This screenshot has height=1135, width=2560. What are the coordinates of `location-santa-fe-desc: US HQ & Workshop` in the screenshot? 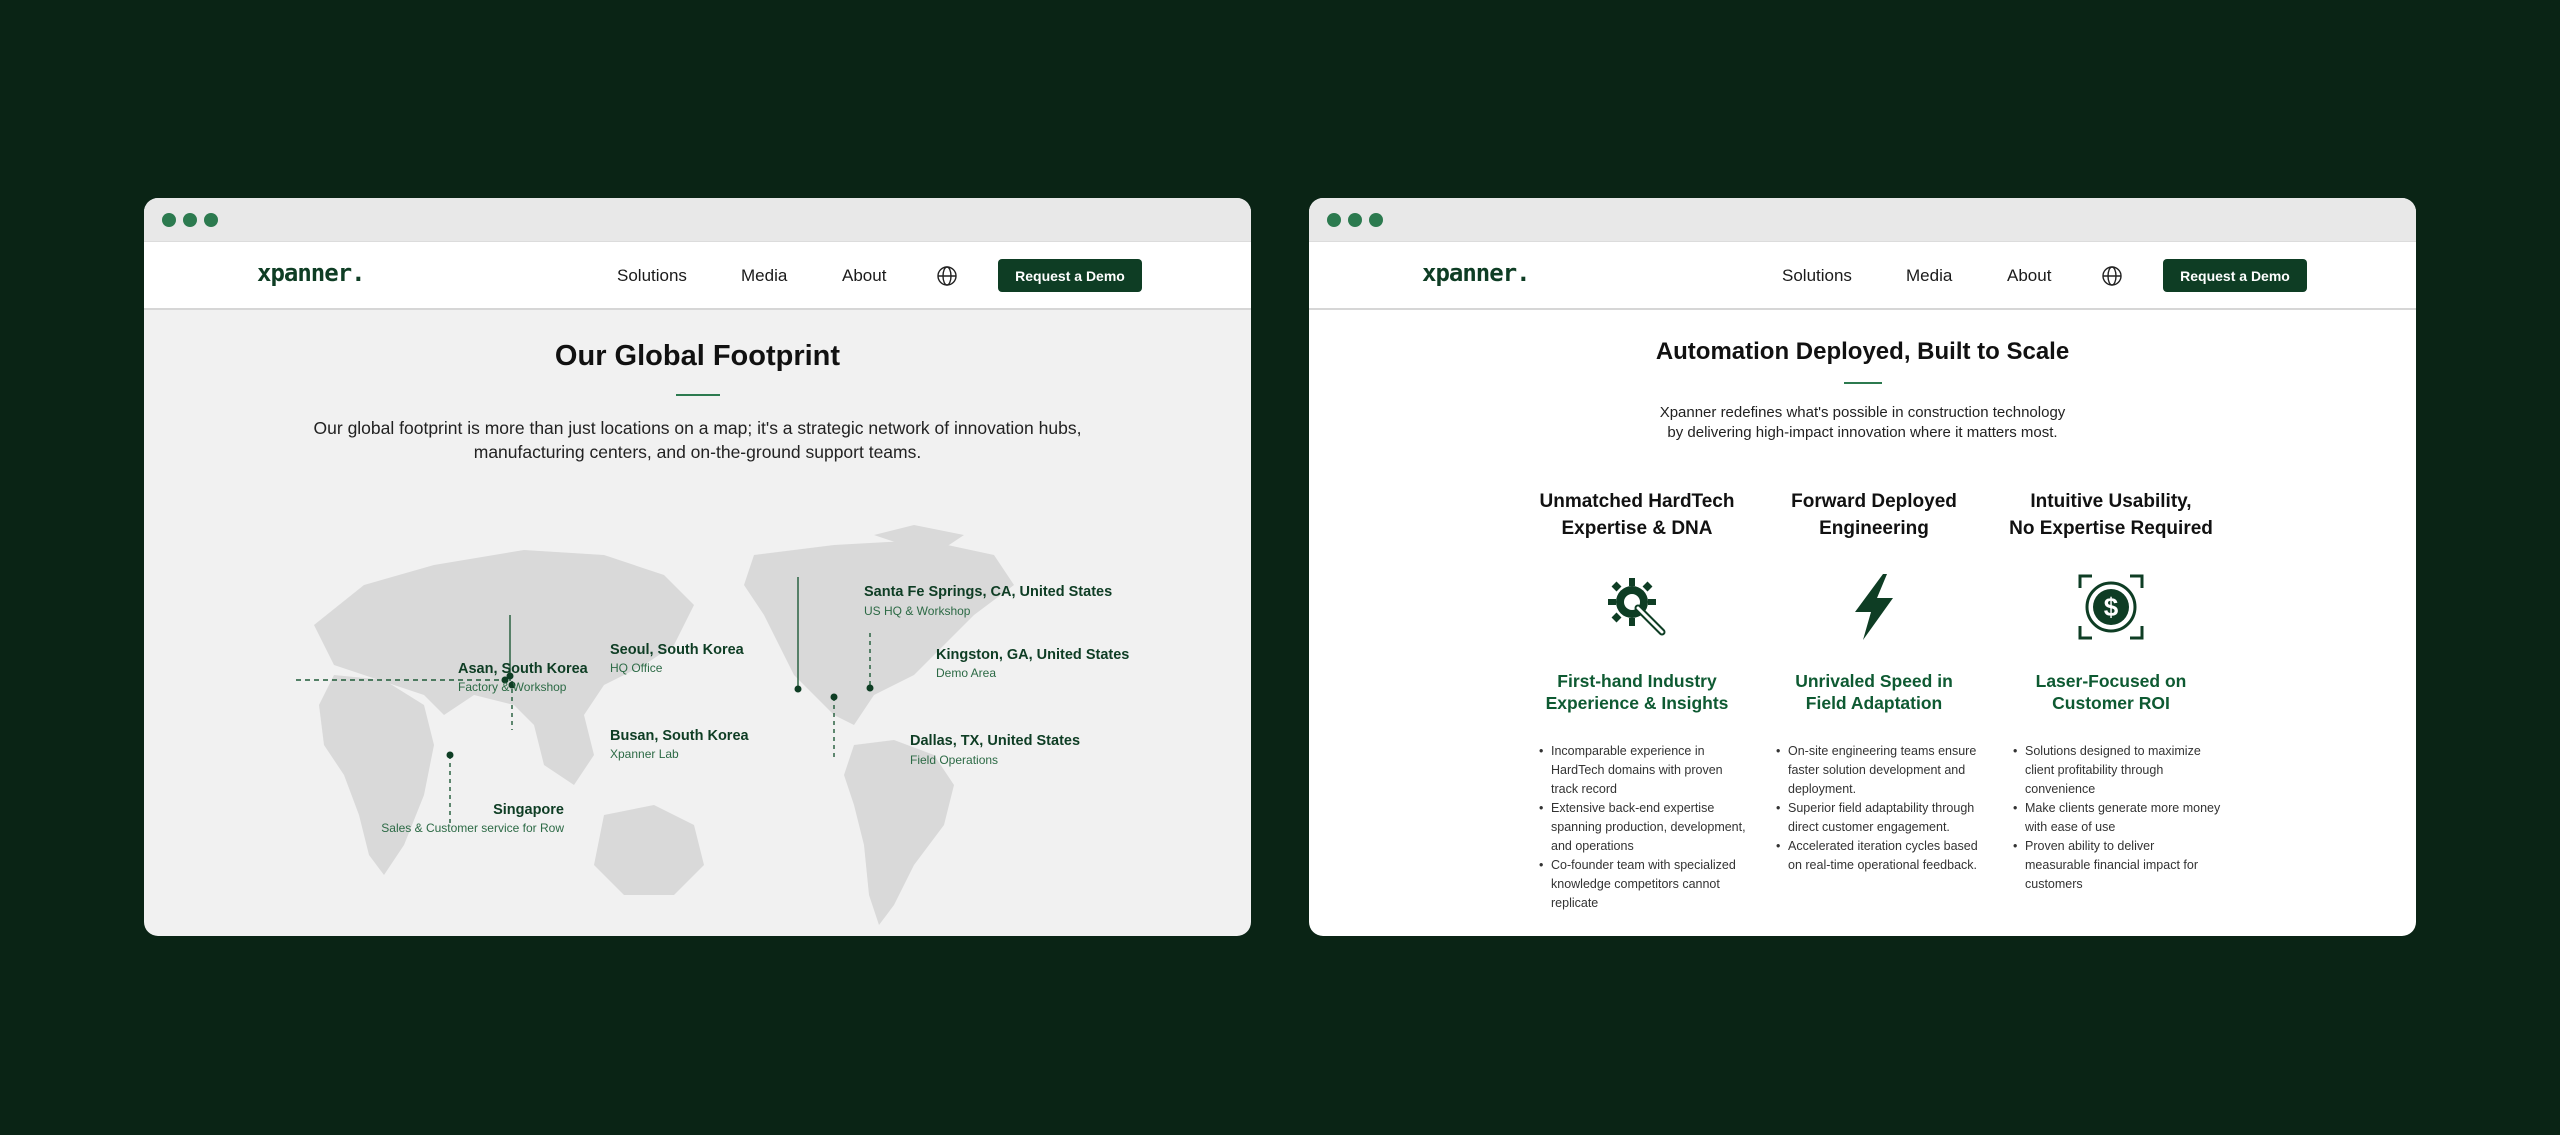 It's located at (917, 611).